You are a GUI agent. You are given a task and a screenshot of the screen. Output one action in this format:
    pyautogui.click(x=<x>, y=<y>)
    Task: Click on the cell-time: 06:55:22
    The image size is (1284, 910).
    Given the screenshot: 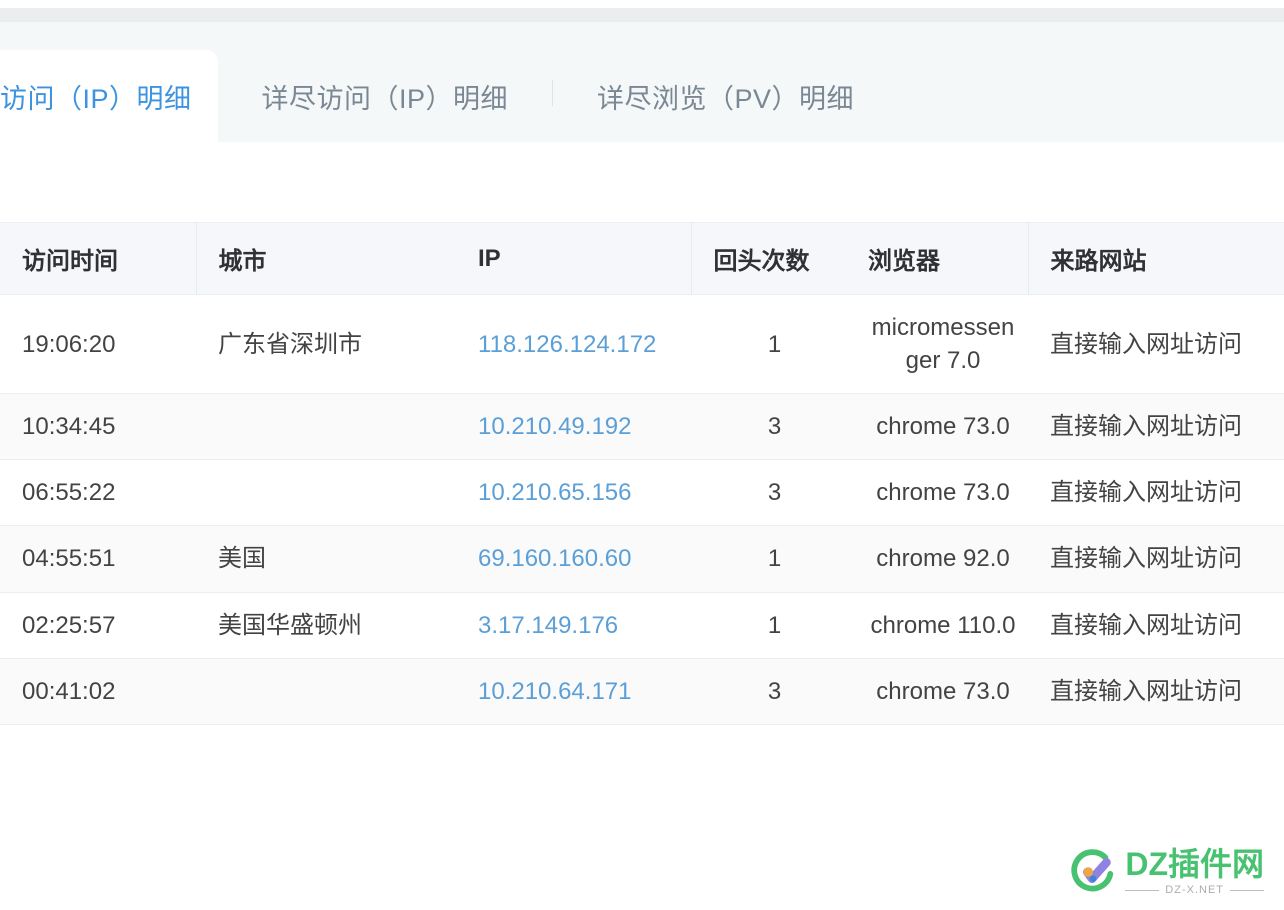 What is the action you would take?
    pyautogui.click(x=98, y=493)
    